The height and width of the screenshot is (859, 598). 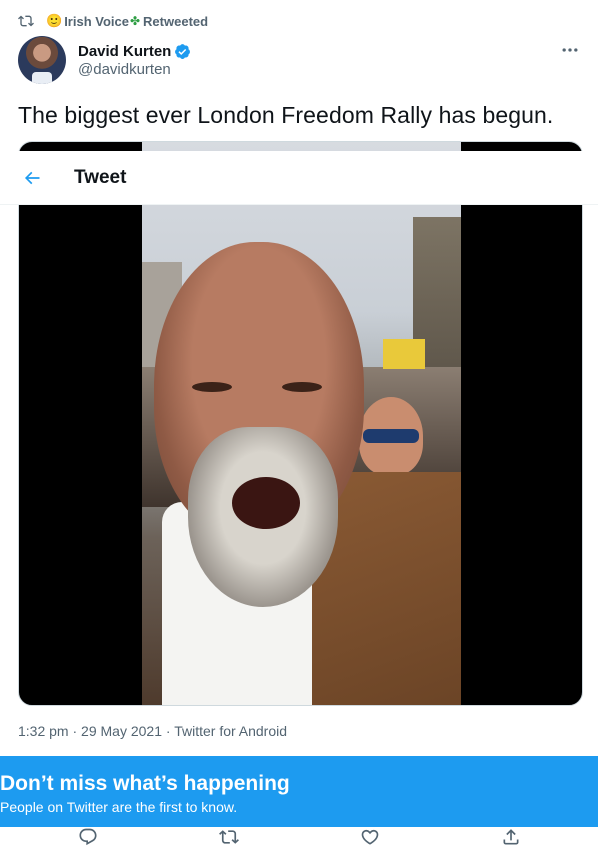 What do you see at coordinates (176, 21) in the screenshot?
I see `retweeted-label: Retweeted` at bounding box center [176, 21].